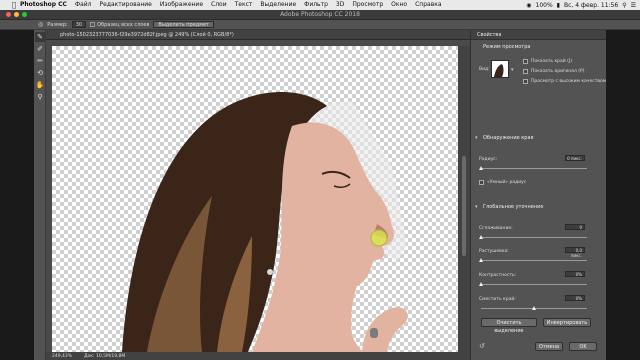  I want to click on battery-icon: ▮, so click(558, 5).